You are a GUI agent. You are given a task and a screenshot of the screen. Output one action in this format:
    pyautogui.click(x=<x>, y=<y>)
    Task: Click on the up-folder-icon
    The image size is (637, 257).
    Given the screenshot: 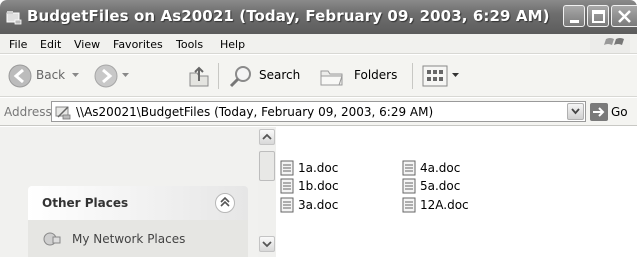 What is the action you would take?
    pyautogui.click(x=199, y=76)
    